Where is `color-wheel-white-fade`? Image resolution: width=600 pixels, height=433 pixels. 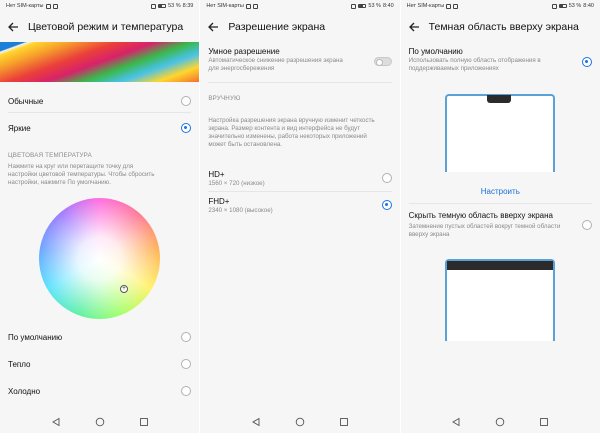
color-wheel-white-fade is located at coordinates (99, 258).